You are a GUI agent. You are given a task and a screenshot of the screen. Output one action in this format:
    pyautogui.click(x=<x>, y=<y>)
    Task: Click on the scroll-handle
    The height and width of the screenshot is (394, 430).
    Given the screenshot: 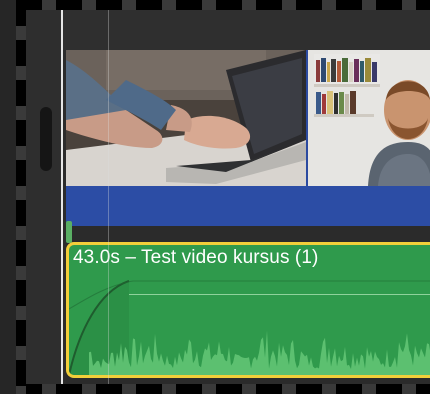 What is the action you would take?
    pyautogui.click(x=46, y=139)
    